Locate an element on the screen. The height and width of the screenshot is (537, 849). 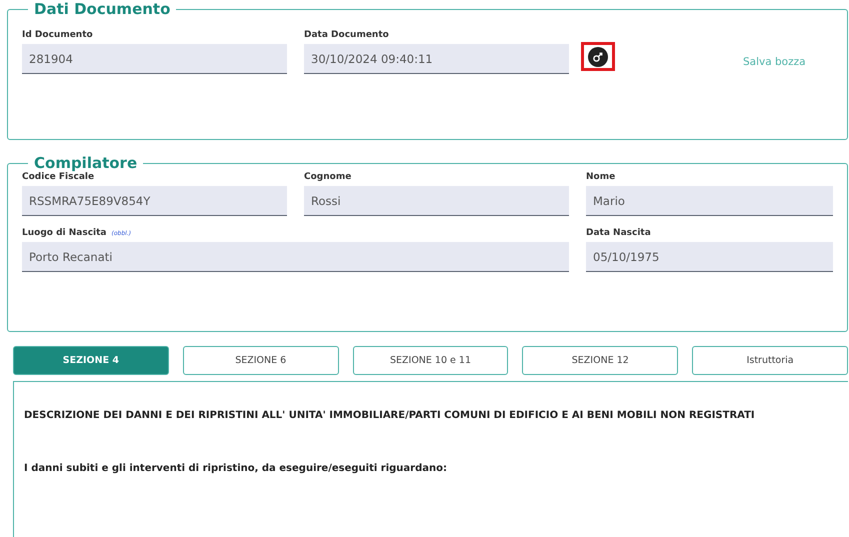
field-label: Codice Fiscale is located at coordinates (58, 177).